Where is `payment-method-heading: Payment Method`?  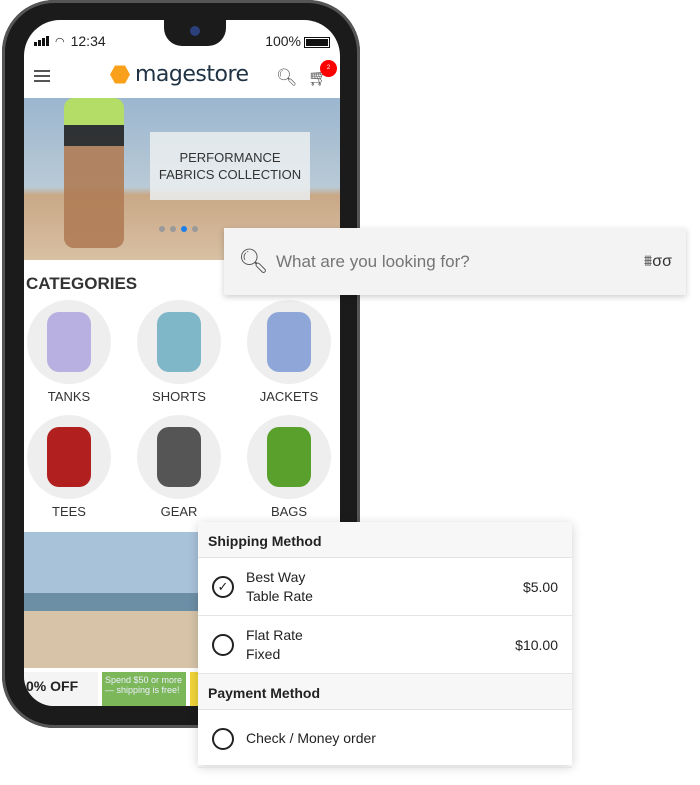 payment-method-heading: Payment Method is located at coordinates (385, 692).